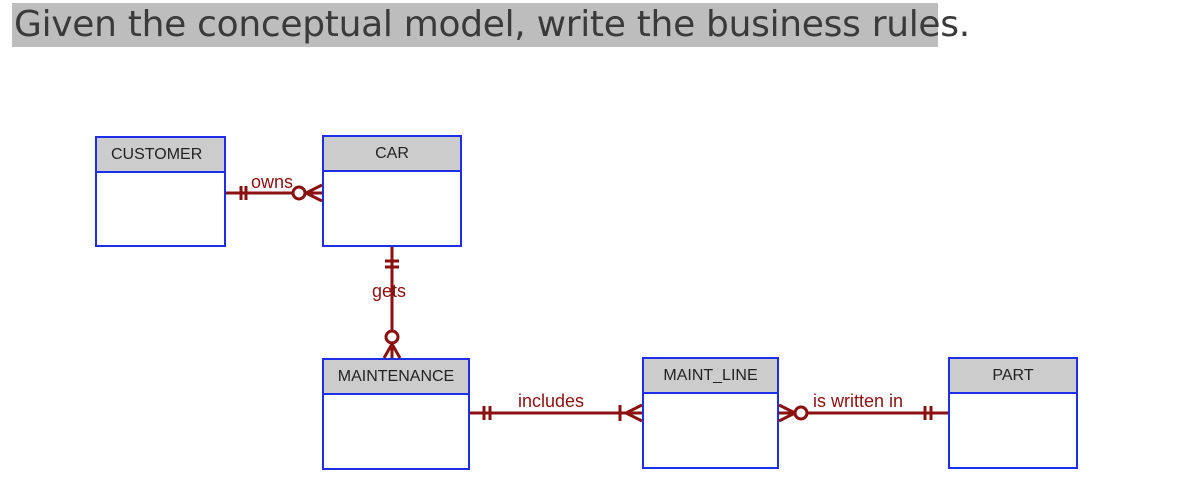  I want to click on relationship-label-gets: gets, so click(389, 291).